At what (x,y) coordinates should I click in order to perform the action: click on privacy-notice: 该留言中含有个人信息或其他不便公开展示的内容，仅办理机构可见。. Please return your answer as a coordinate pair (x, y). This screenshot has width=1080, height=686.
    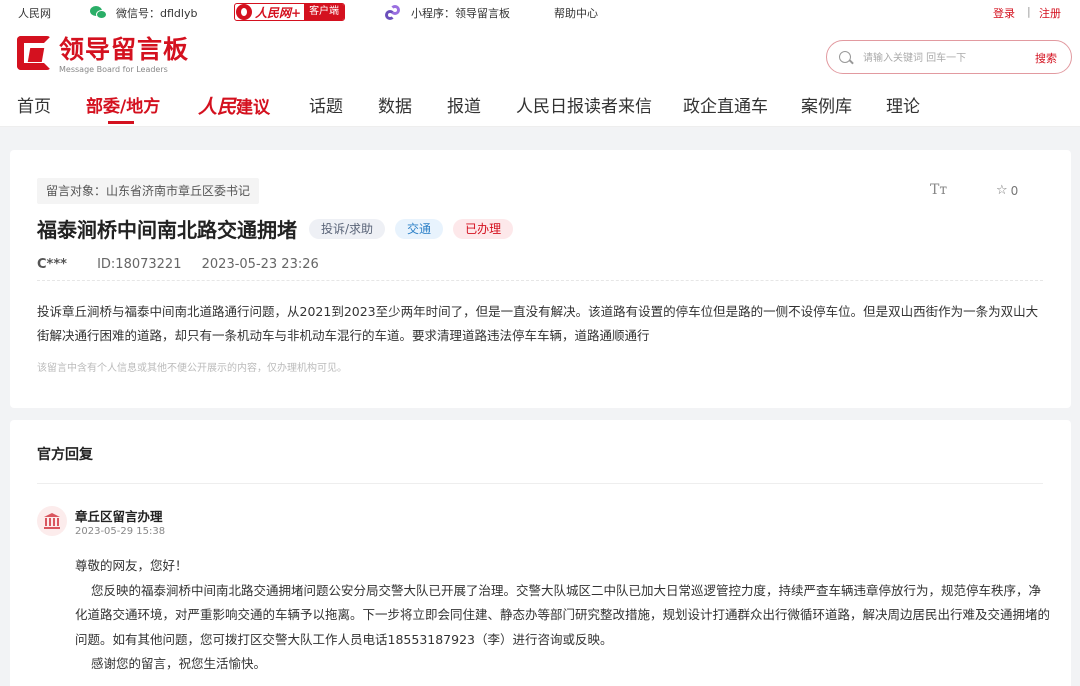
    Looking at the image, I should click on (192, 368).